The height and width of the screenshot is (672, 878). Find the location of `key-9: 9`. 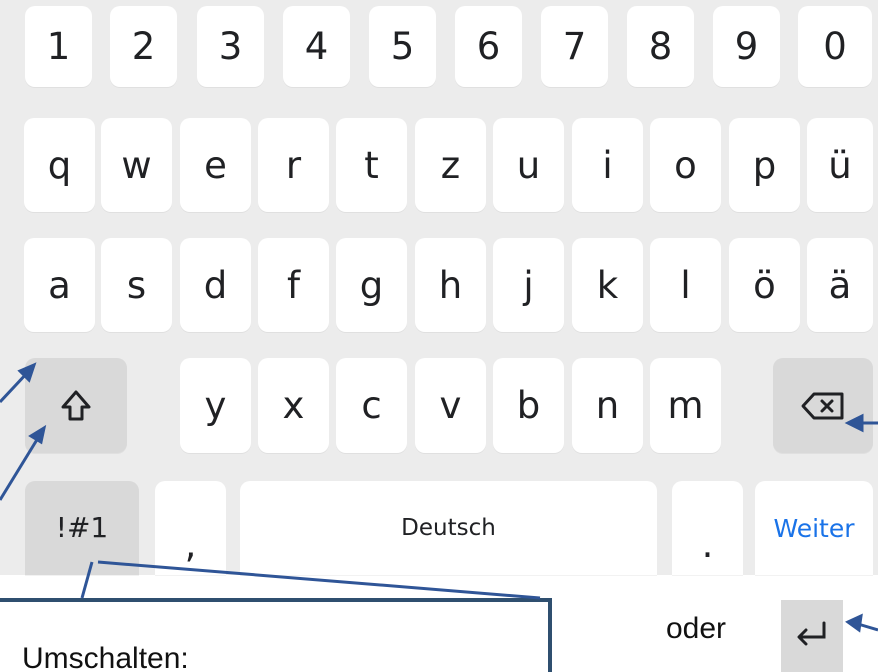

key-9: 9 is located at coordinates (746, 46).